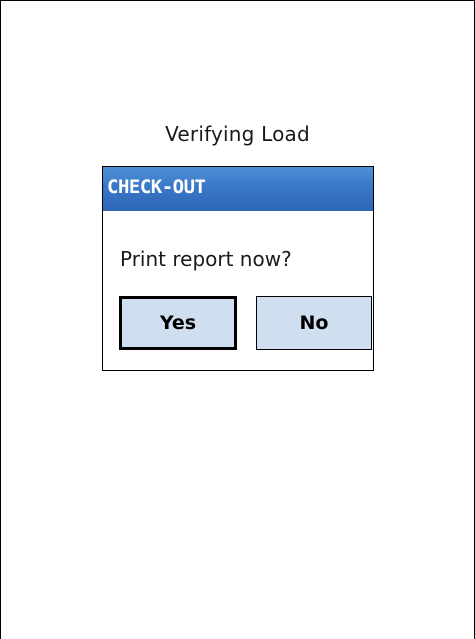 The width and height of the screenshot is (475, 639). I want to click on status-caption: Verifying Load, so click(237, 134).